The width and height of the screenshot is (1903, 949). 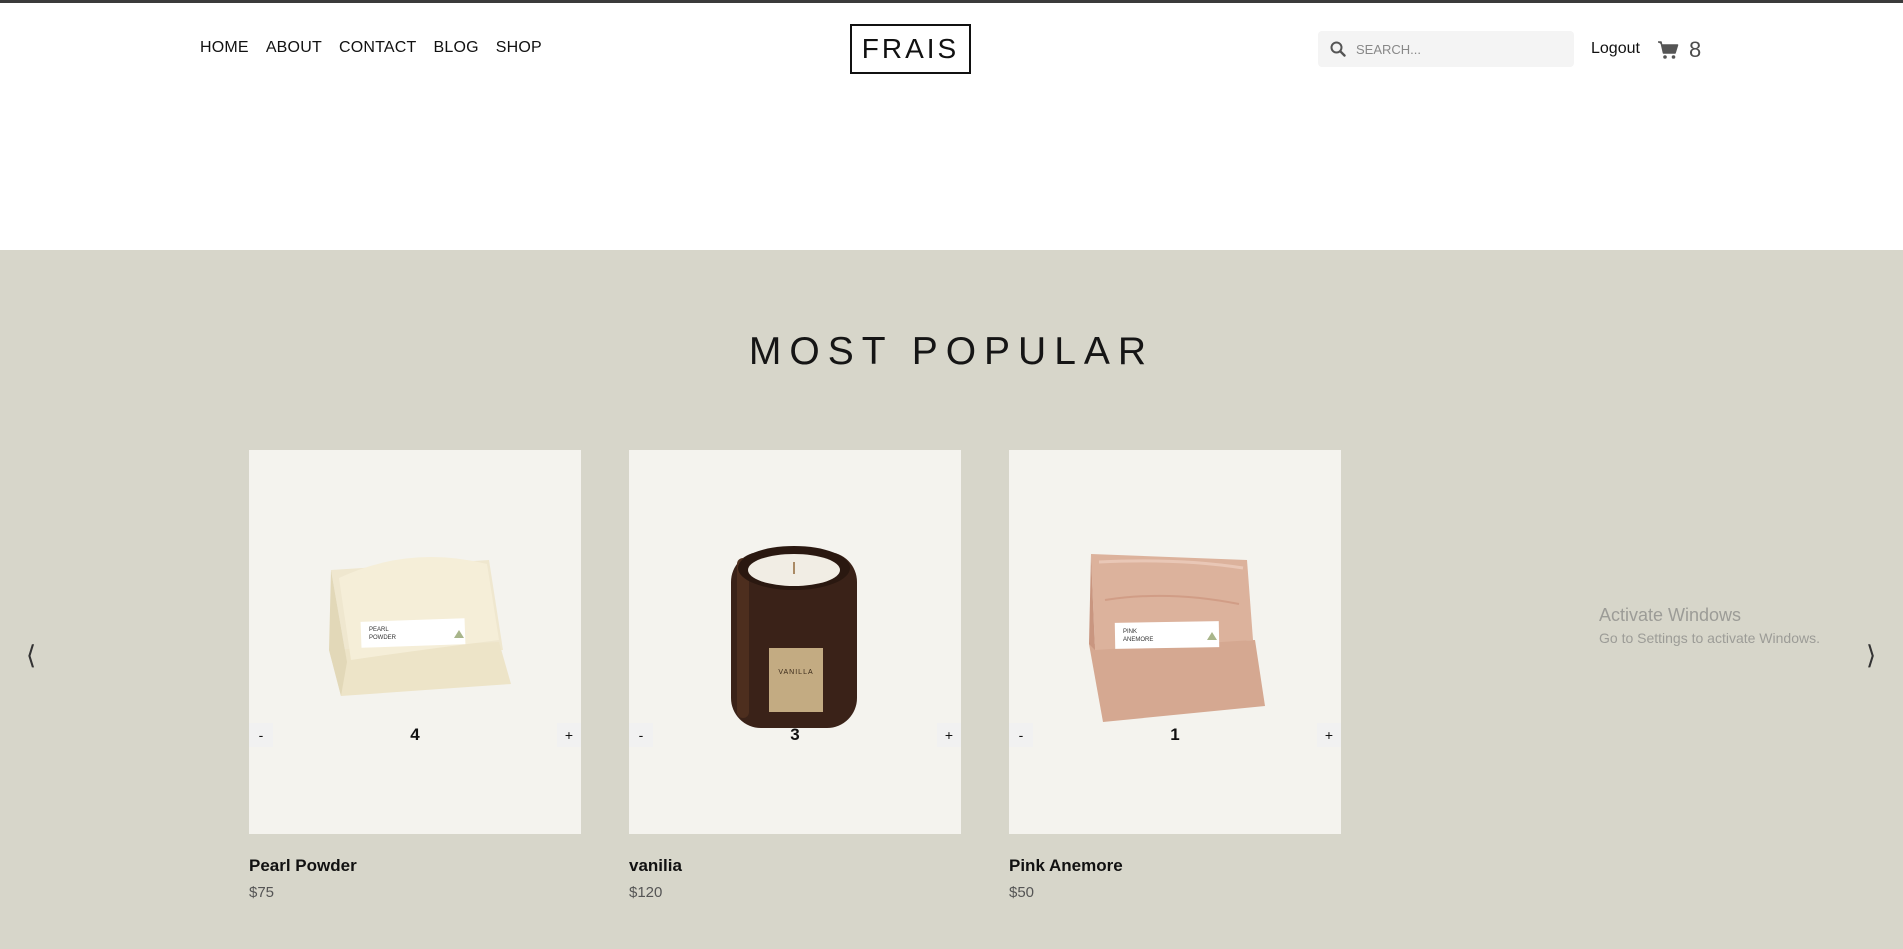 What do you see at coordinates (1022, 892) in the screenshot?
I see `product-price: $50` at bounding box center [1022, 892].